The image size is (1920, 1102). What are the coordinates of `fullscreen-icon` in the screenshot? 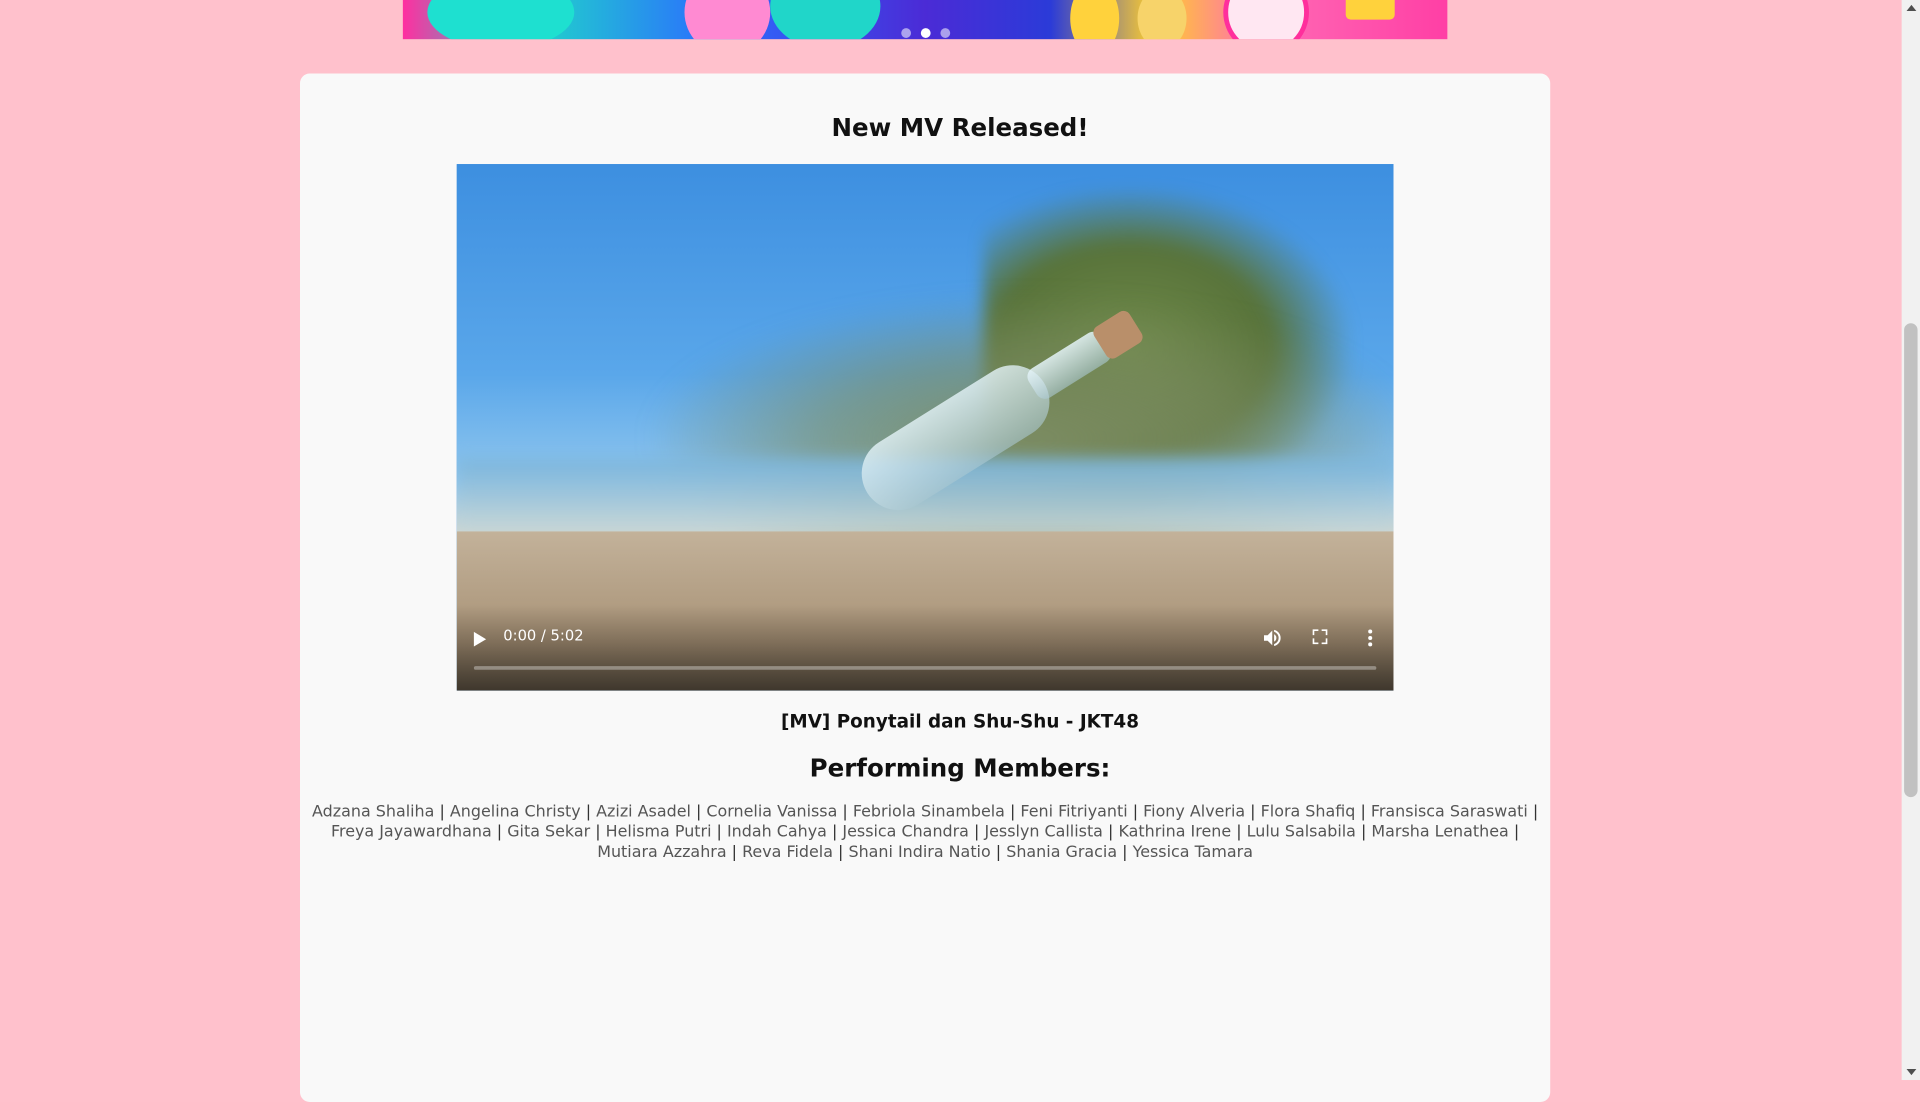 It's located at (1320, 637).